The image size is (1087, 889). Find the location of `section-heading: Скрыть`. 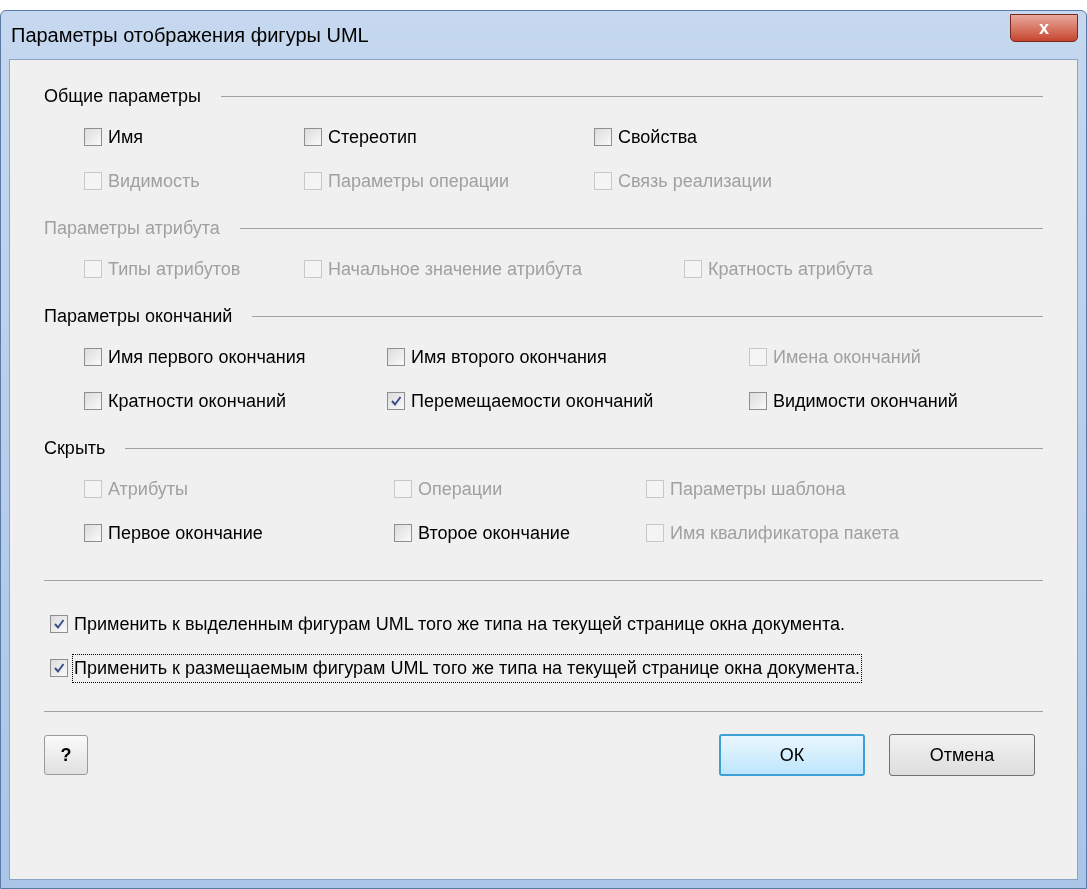

section-heading: Скрыть is located at coordinates (75, 448).